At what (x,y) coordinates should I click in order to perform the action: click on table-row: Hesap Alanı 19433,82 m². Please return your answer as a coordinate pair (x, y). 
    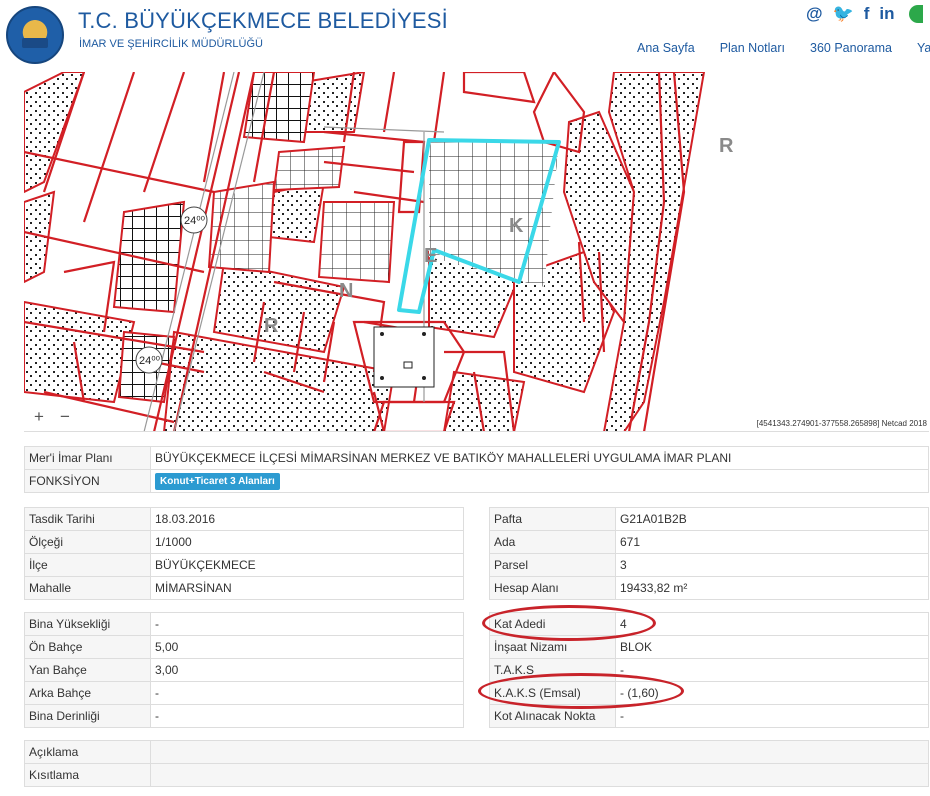
    Looking at the image, I should click on (709, 588).